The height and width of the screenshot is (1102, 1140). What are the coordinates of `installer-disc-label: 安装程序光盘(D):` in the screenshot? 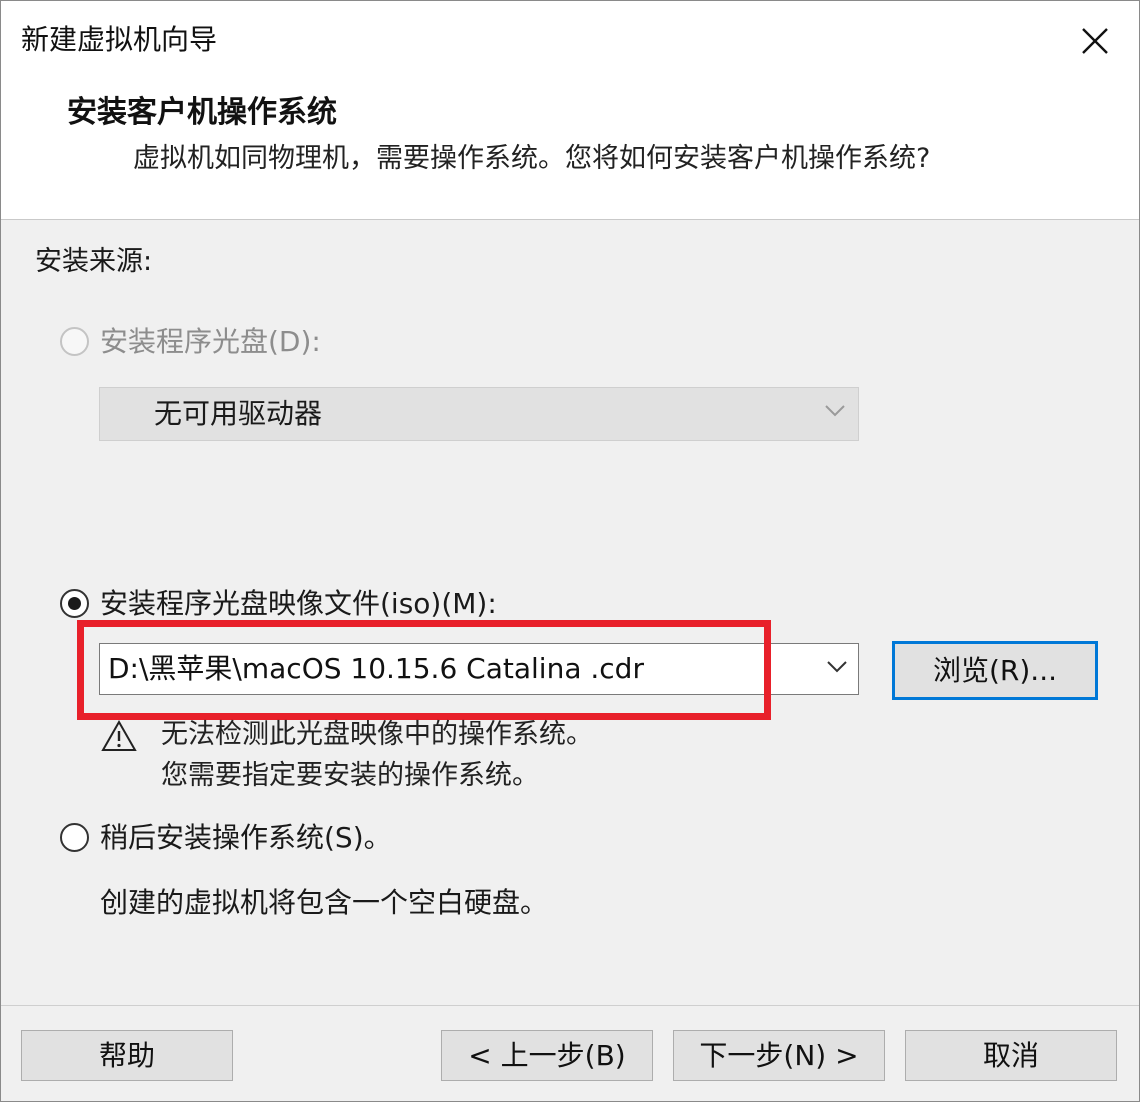 It's located at (210, 342).